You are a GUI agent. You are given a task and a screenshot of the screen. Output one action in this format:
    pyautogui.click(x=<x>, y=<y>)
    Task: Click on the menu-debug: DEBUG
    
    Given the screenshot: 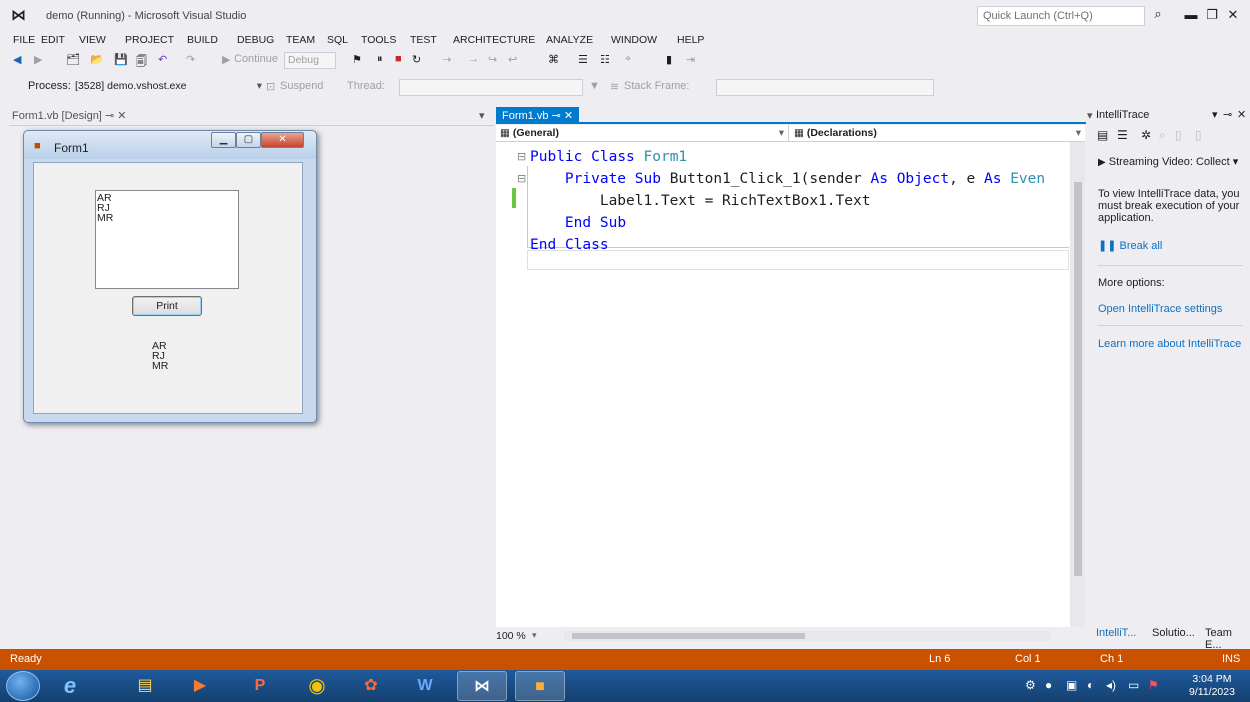 What is the action you would take?
    pyautogui.click(x=255, y=40)
    